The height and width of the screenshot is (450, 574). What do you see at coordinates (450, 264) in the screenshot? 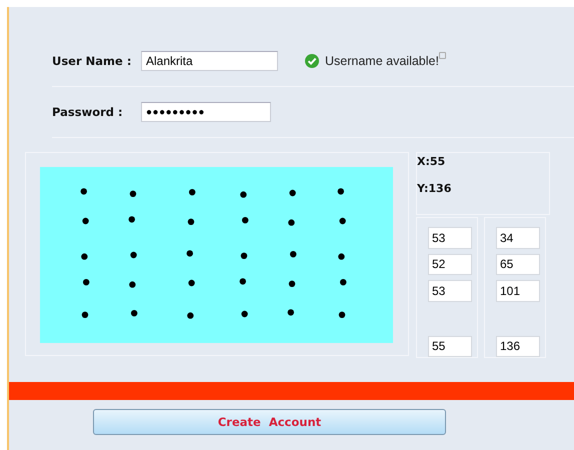
I see `coordinate-field: 52` at bounding box center [450, 264].